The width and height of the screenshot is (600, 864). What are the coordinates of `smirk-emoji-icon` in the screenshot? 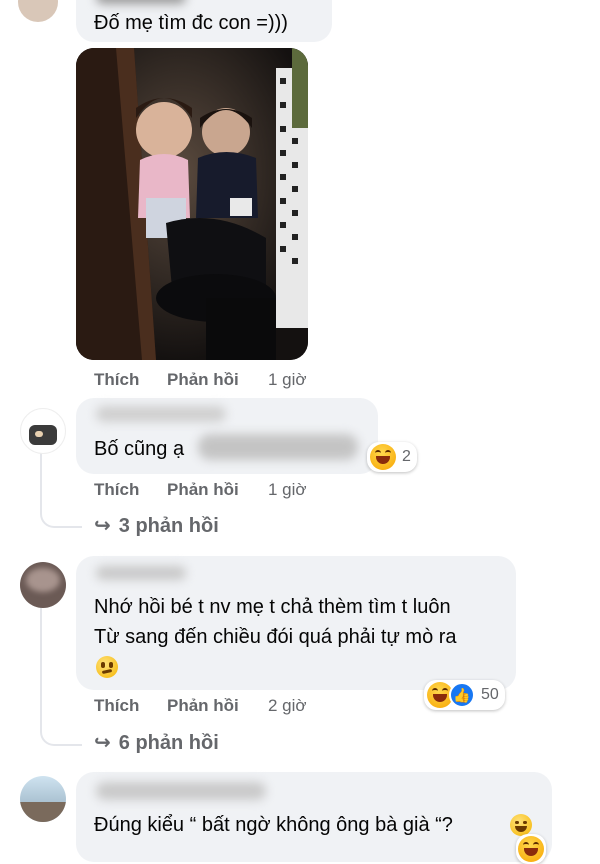 It's located at (107, 667).